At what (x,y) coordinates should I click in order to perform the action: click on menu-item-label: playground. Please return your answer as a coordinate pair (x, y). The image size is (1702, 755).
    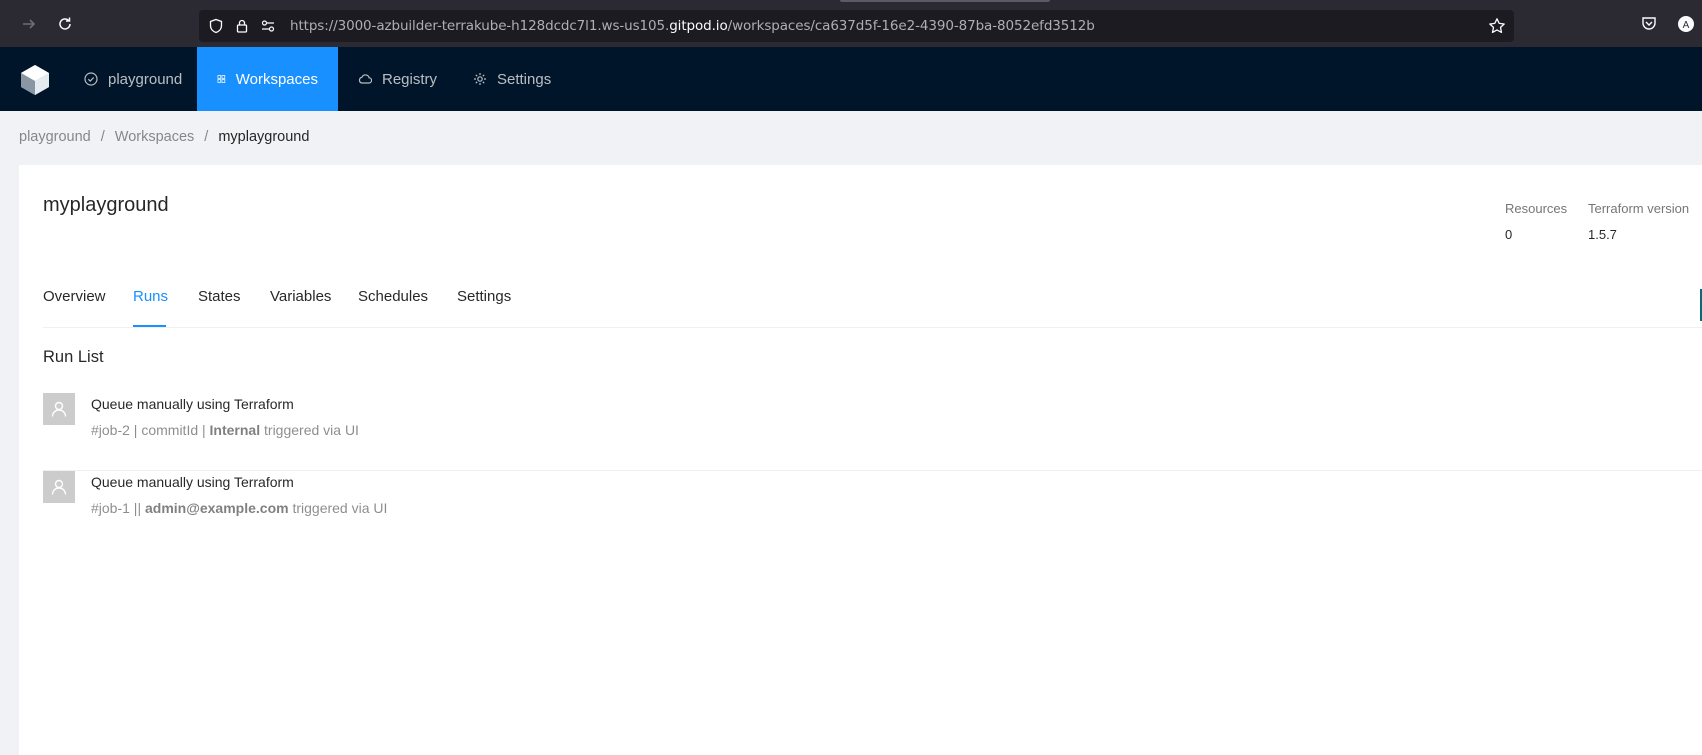
    Looking at the image, I should click on (145, 79).